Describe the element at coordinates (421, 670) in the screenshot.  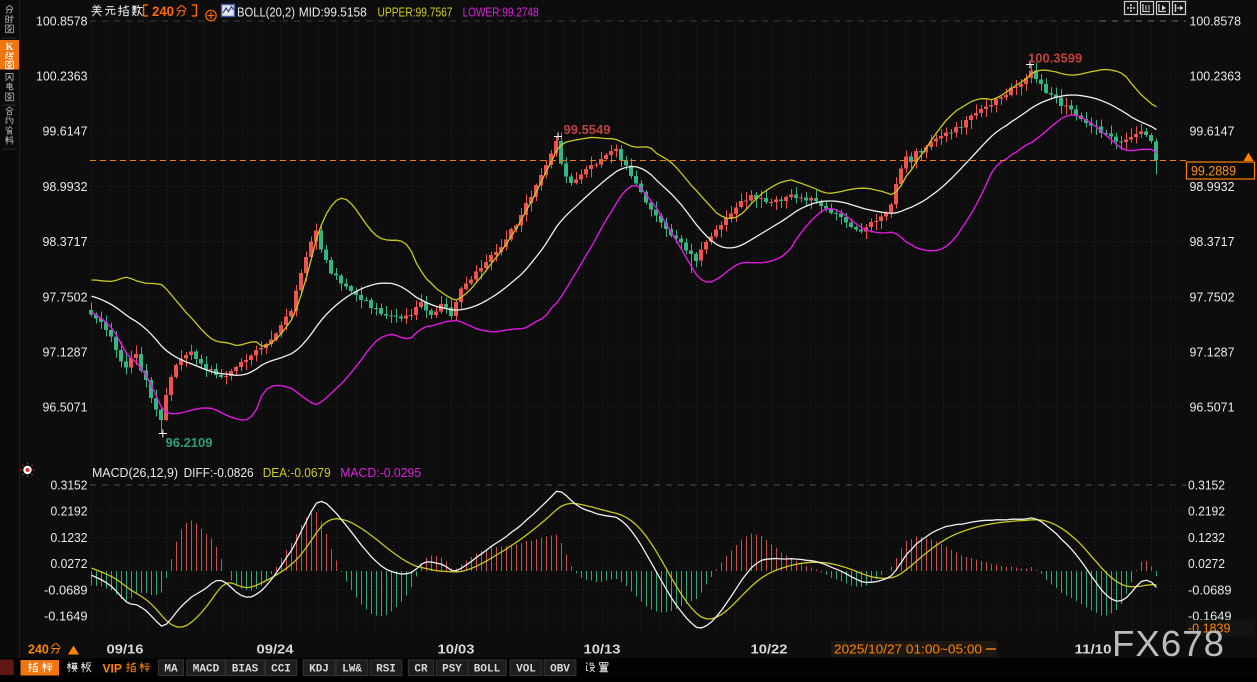
I see `svg-text: CR` at that location.